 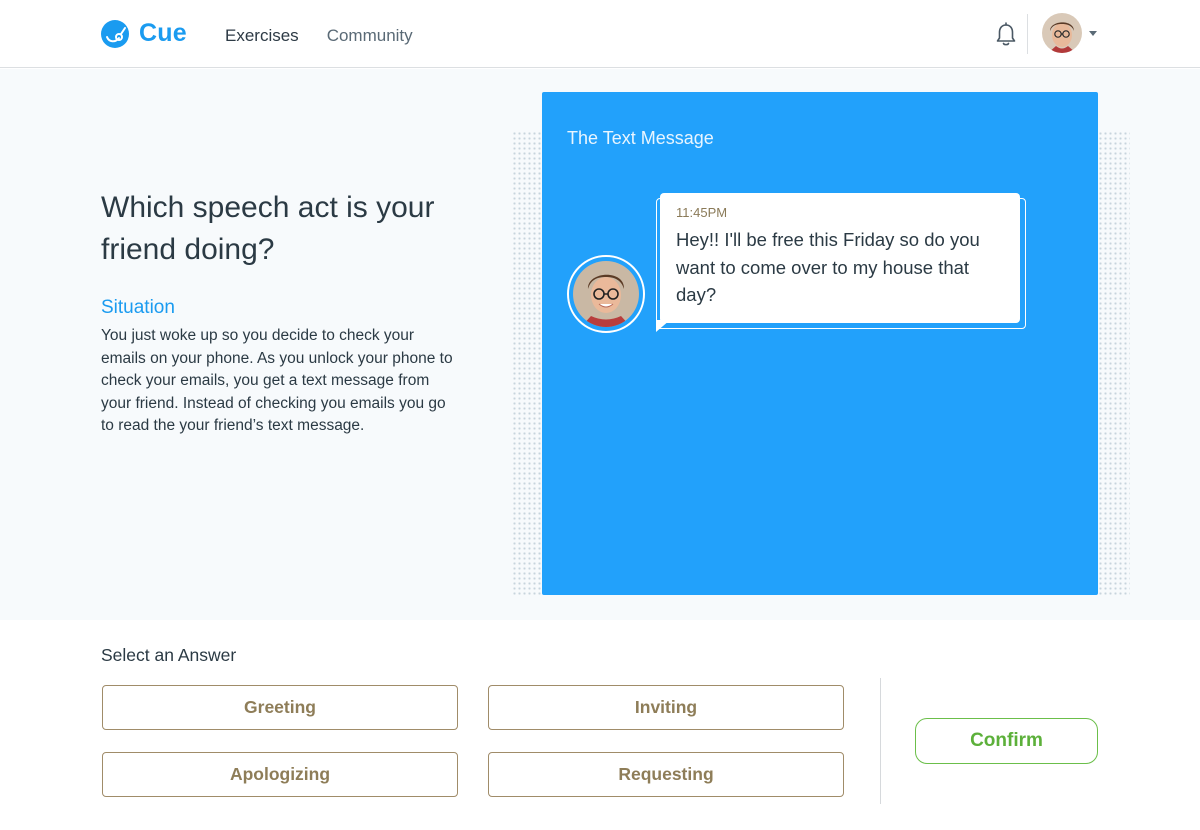 What do you see at coordinates (1093, 33) in the screenshot?
I see `caret-down-icon` at bounding box center [1093, 33].